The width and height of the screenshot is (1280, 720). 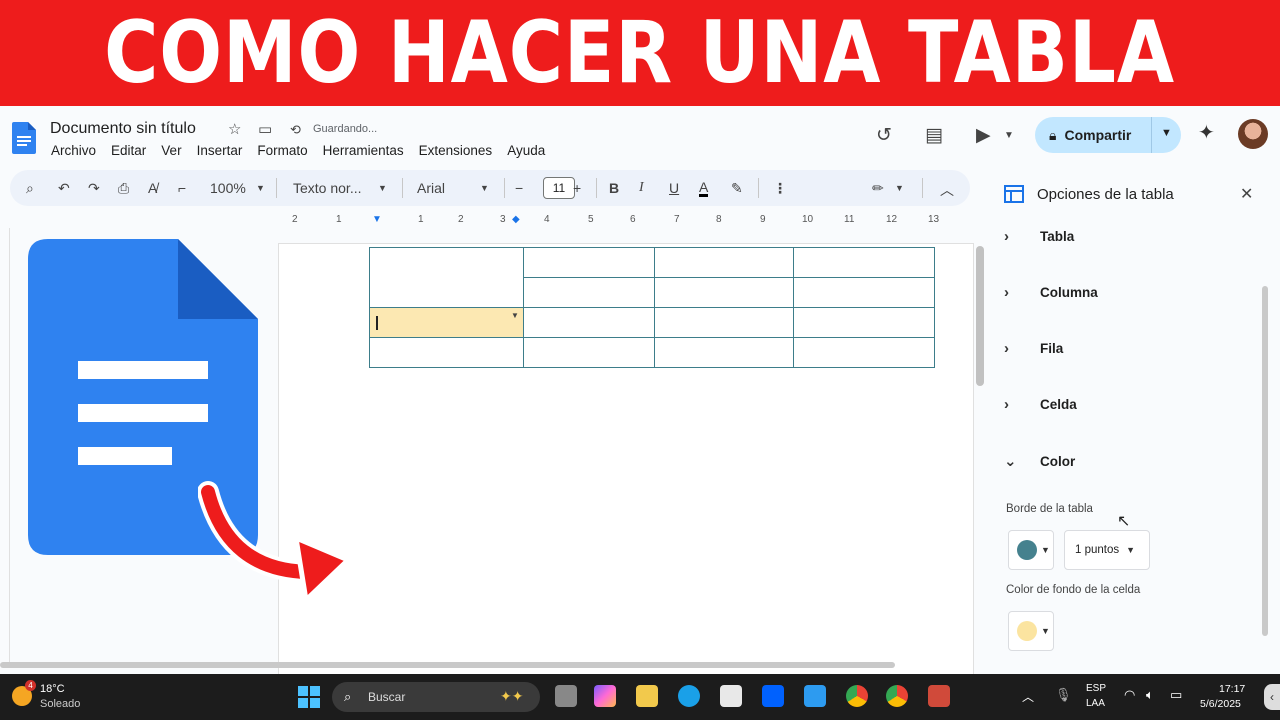 I want to click on border-width-select: 1 puntos ▼, so click(x=1107, y=550).